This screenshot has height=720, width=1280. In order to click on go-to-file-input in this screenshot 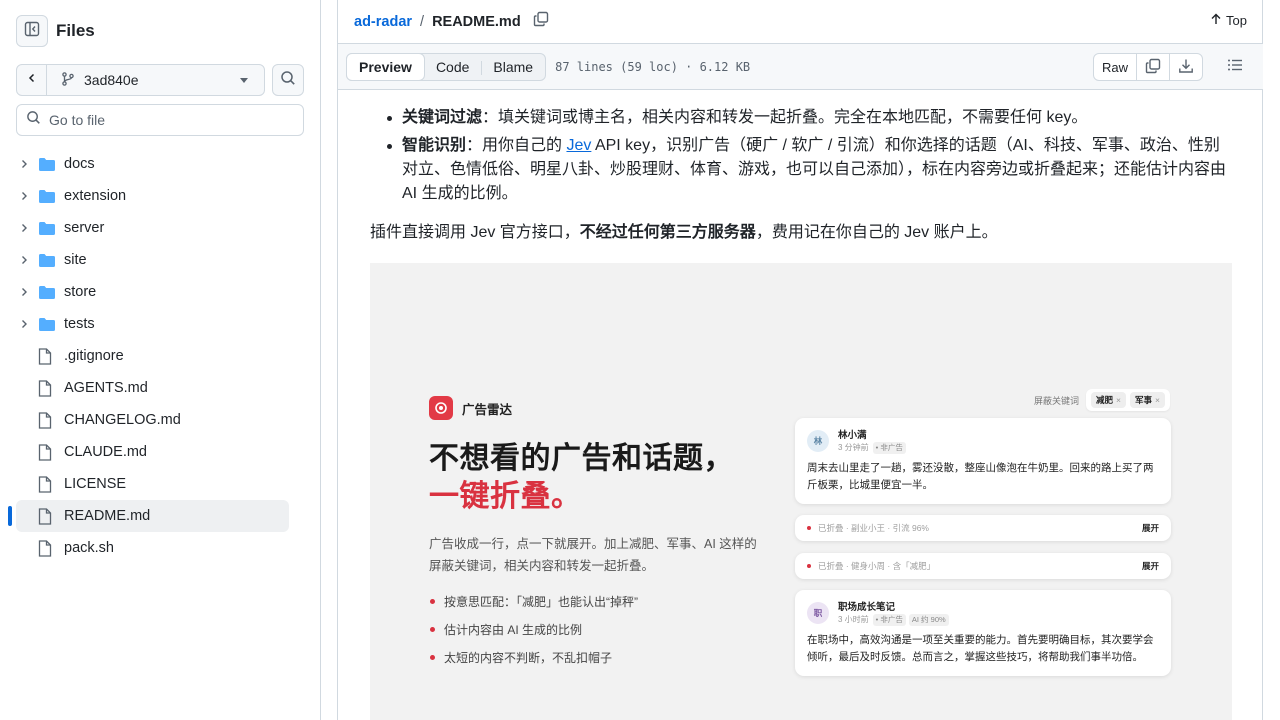, I will do `click(169, 120)`.